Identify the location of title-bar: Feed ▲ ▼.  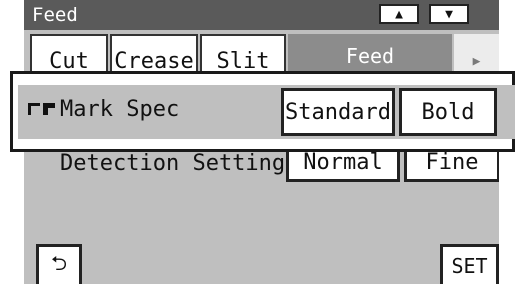
(261, 15).